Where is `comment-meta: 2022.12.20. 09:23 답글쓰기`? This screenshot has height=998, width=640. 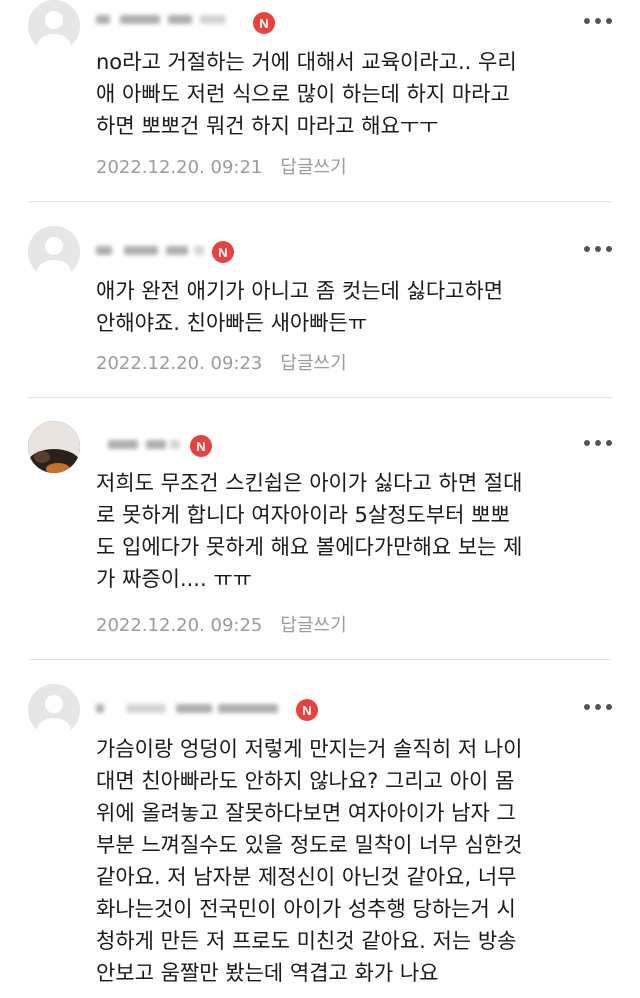 comment-meta: 2022.12.20. 09:23 답글쓰기 is located at coordinates (221, 362).